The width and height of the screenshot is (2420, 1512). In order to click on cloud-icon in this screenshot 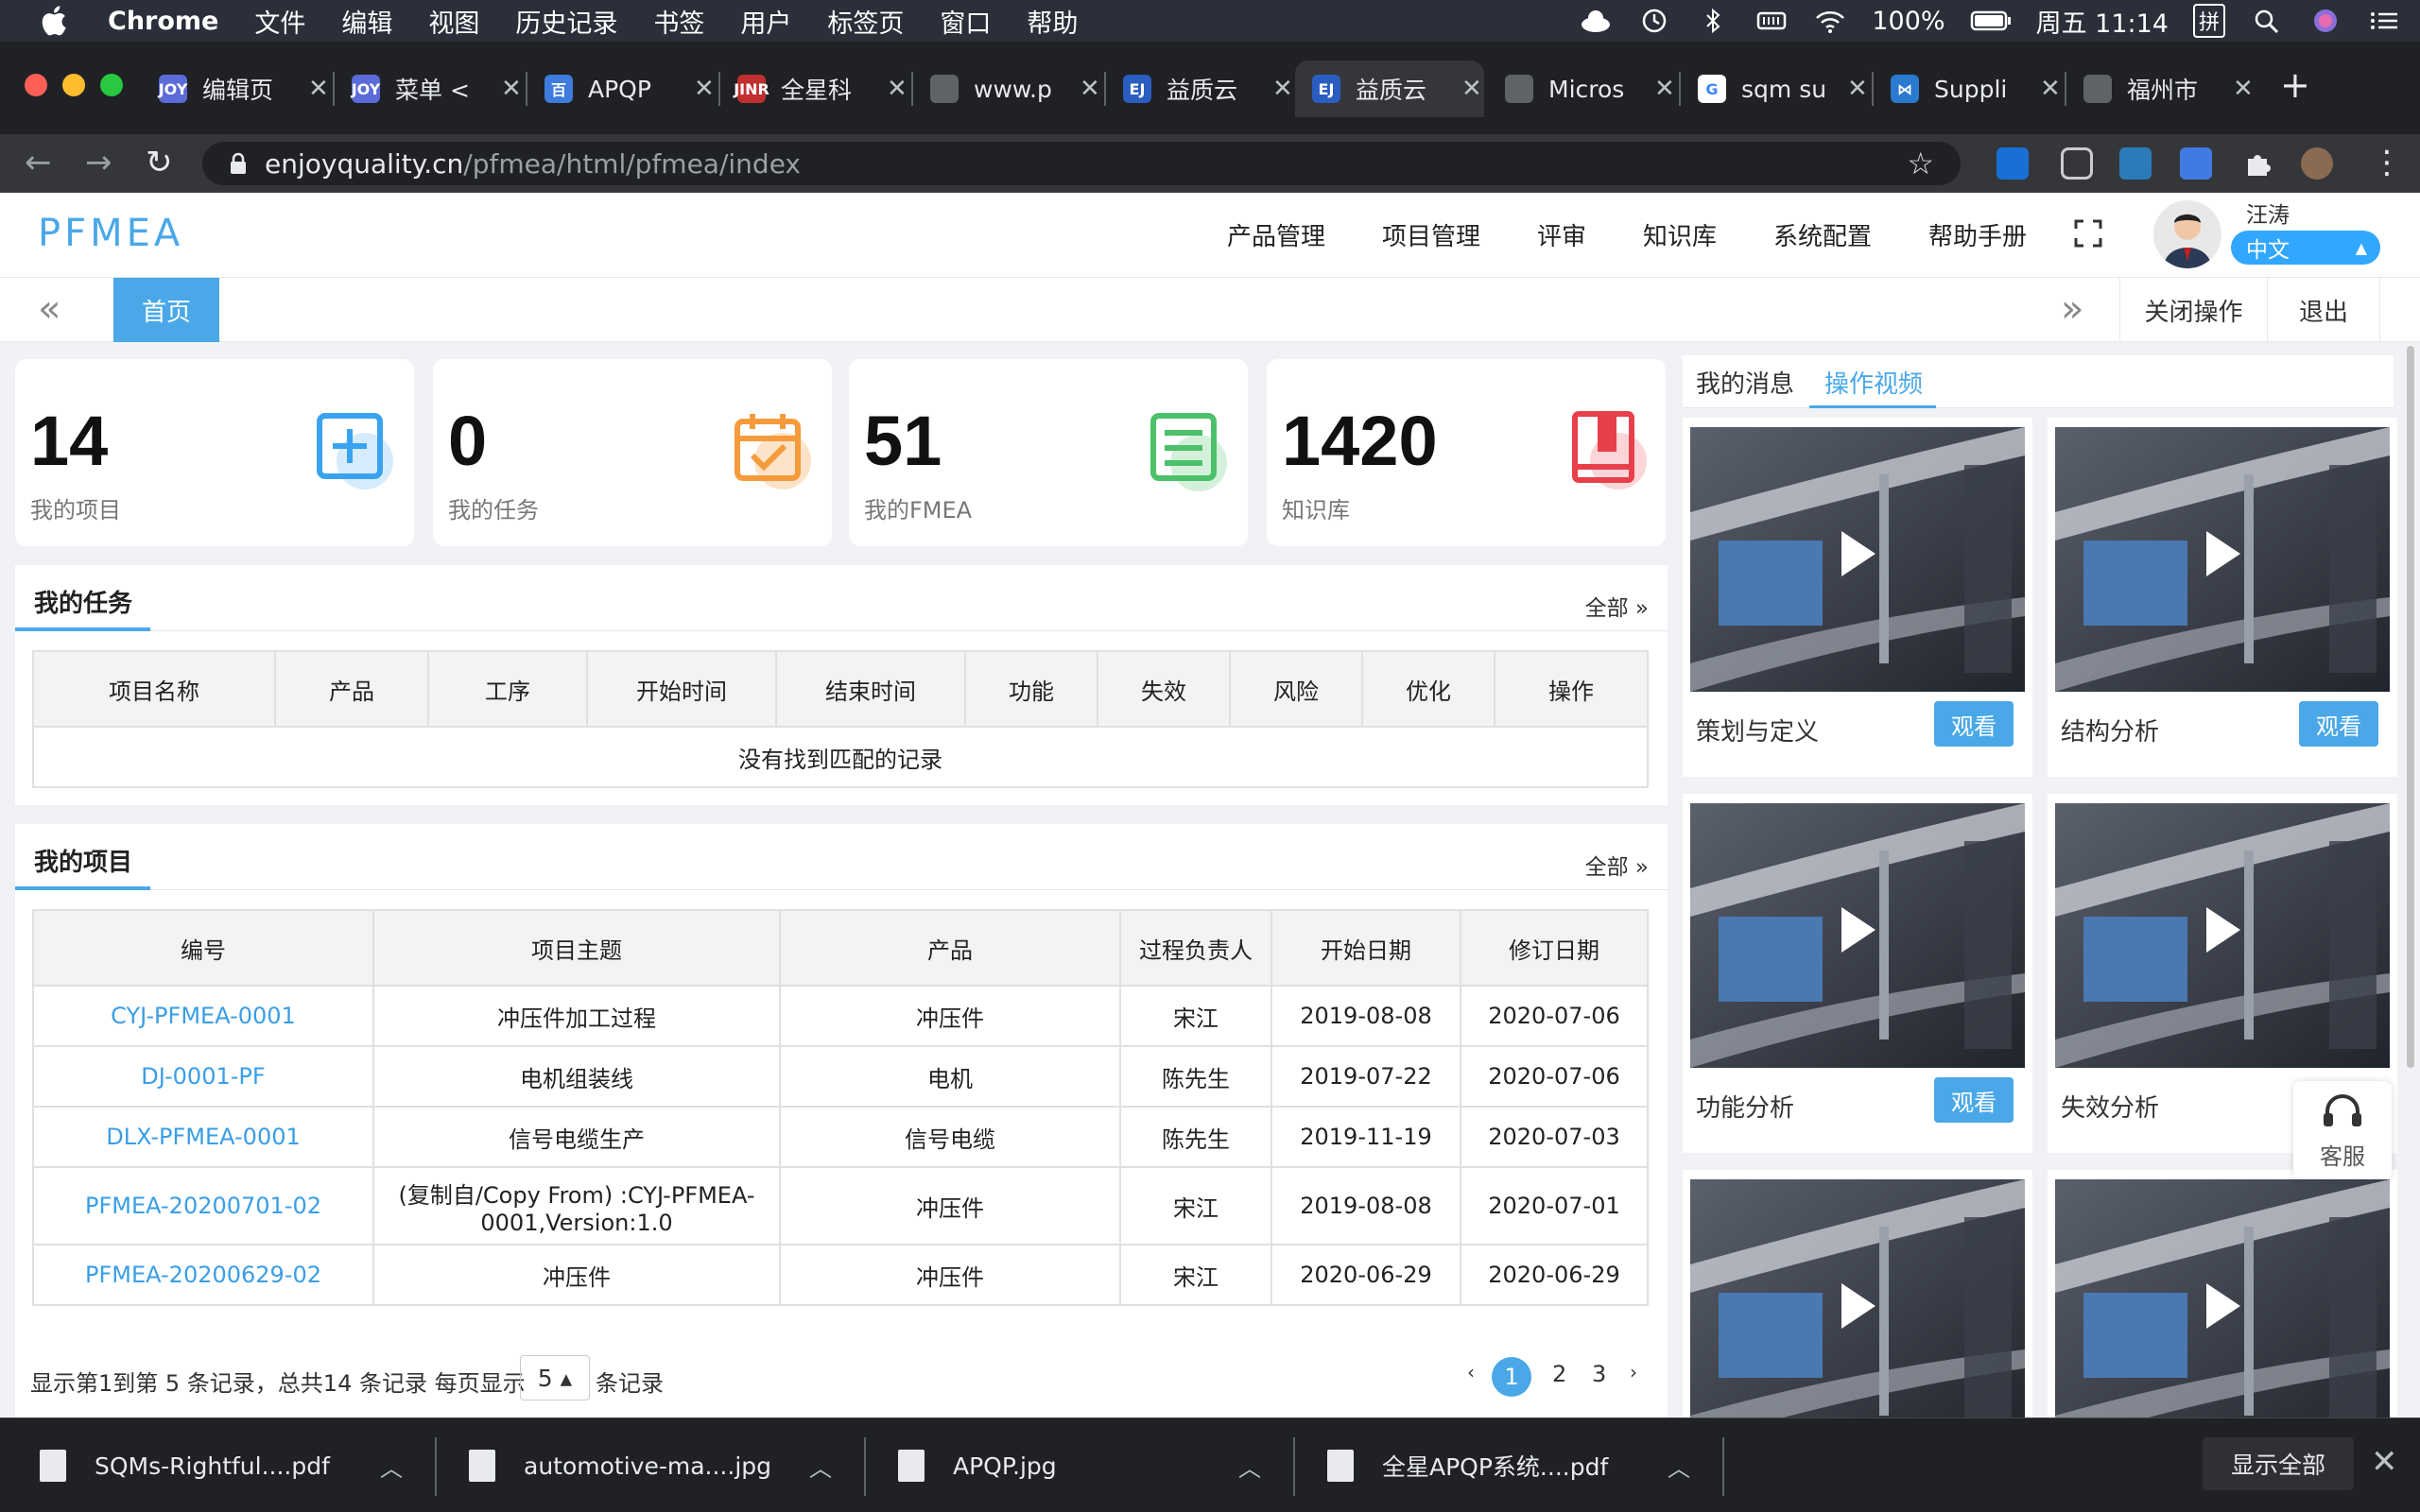, I will do `click(1596, 21)`.